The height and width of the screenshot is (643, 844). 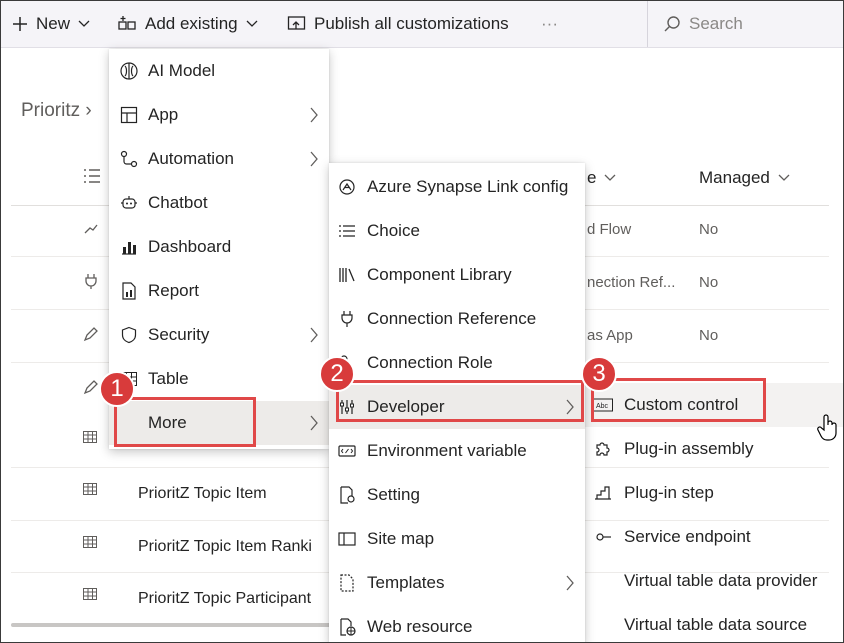 What do you see at coordinates (457, 319) in the screenshot?
I see `menu-item-connection-reference: Connection Reference` at bounding box center [457, 319].